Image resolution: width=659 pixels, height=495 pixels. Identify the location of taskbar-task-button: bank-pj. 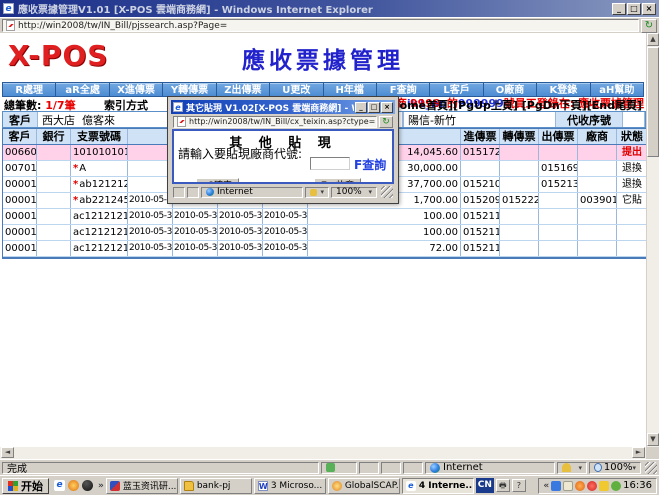
(215, 485).